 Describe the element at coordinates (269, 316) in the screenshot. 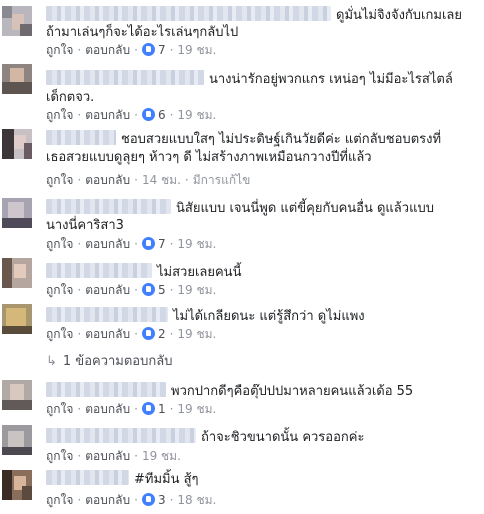

I see `comment-text: ไม่ได้เกลียดนะ แต่รู้สึกว่า ดูไม่แพง` at that location.